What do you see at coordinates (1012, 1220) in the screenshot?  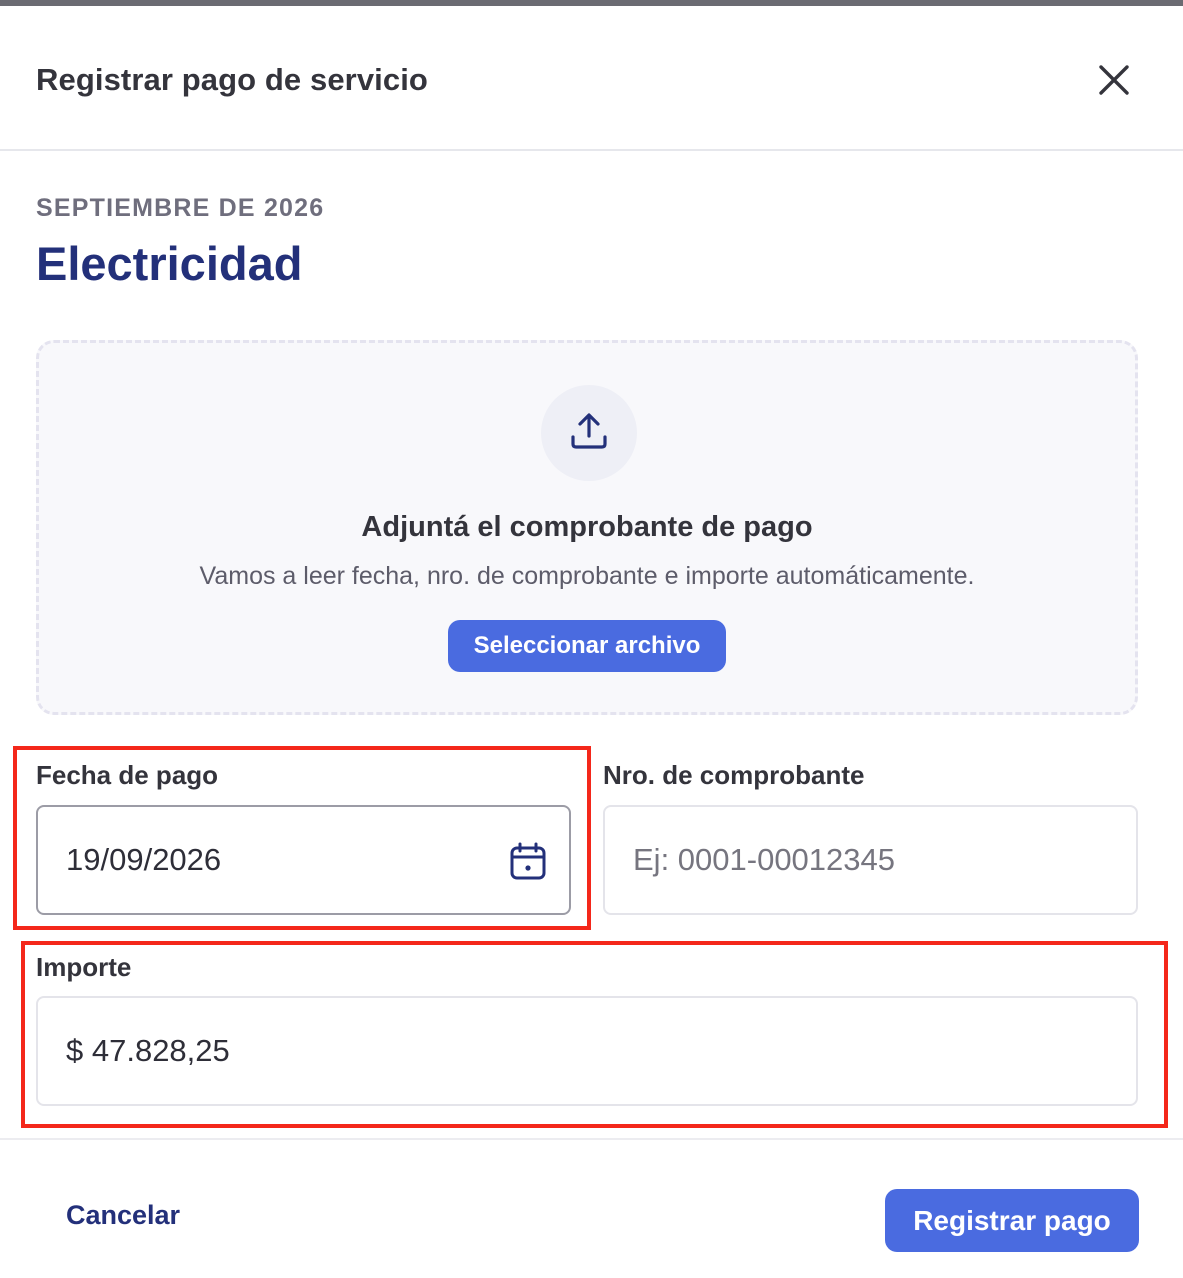 I see `register-payment-button: Registrar pago` at bounding box center [1012, 1220].